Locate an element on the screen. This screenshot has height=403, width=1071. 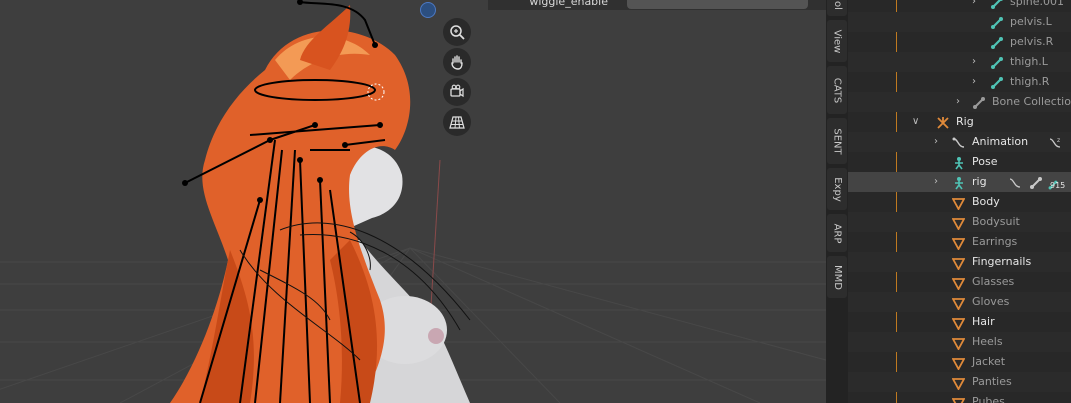
zoom-button is located at coordinates (457, 32).